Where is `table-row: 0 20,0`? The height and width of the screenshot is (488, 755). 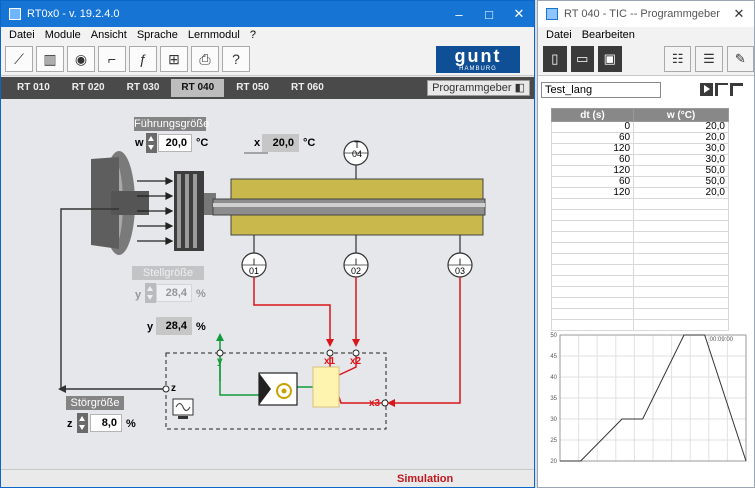
table-row: 0 20,0 is located at coordinates (639, 127).